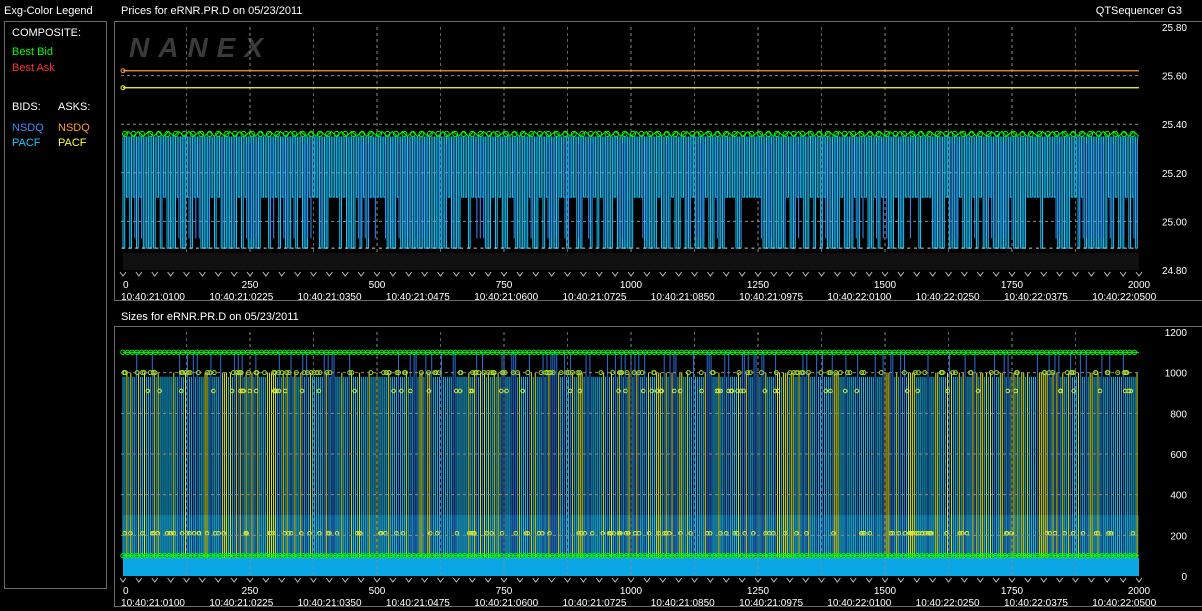 The image size is (1202, 611). Describe the element at coordinates (594, 602) in the screenshot. I see `size-time-label: 10:40:21:0725` at that location.